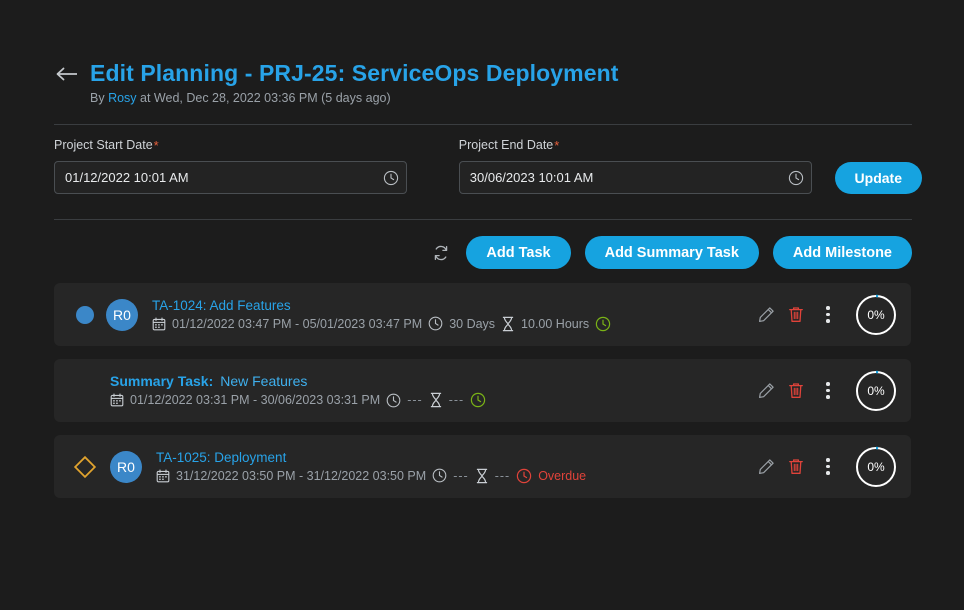 This screenshot has width=964, height=610. I want to click on end-date-input, so click(635, 177).